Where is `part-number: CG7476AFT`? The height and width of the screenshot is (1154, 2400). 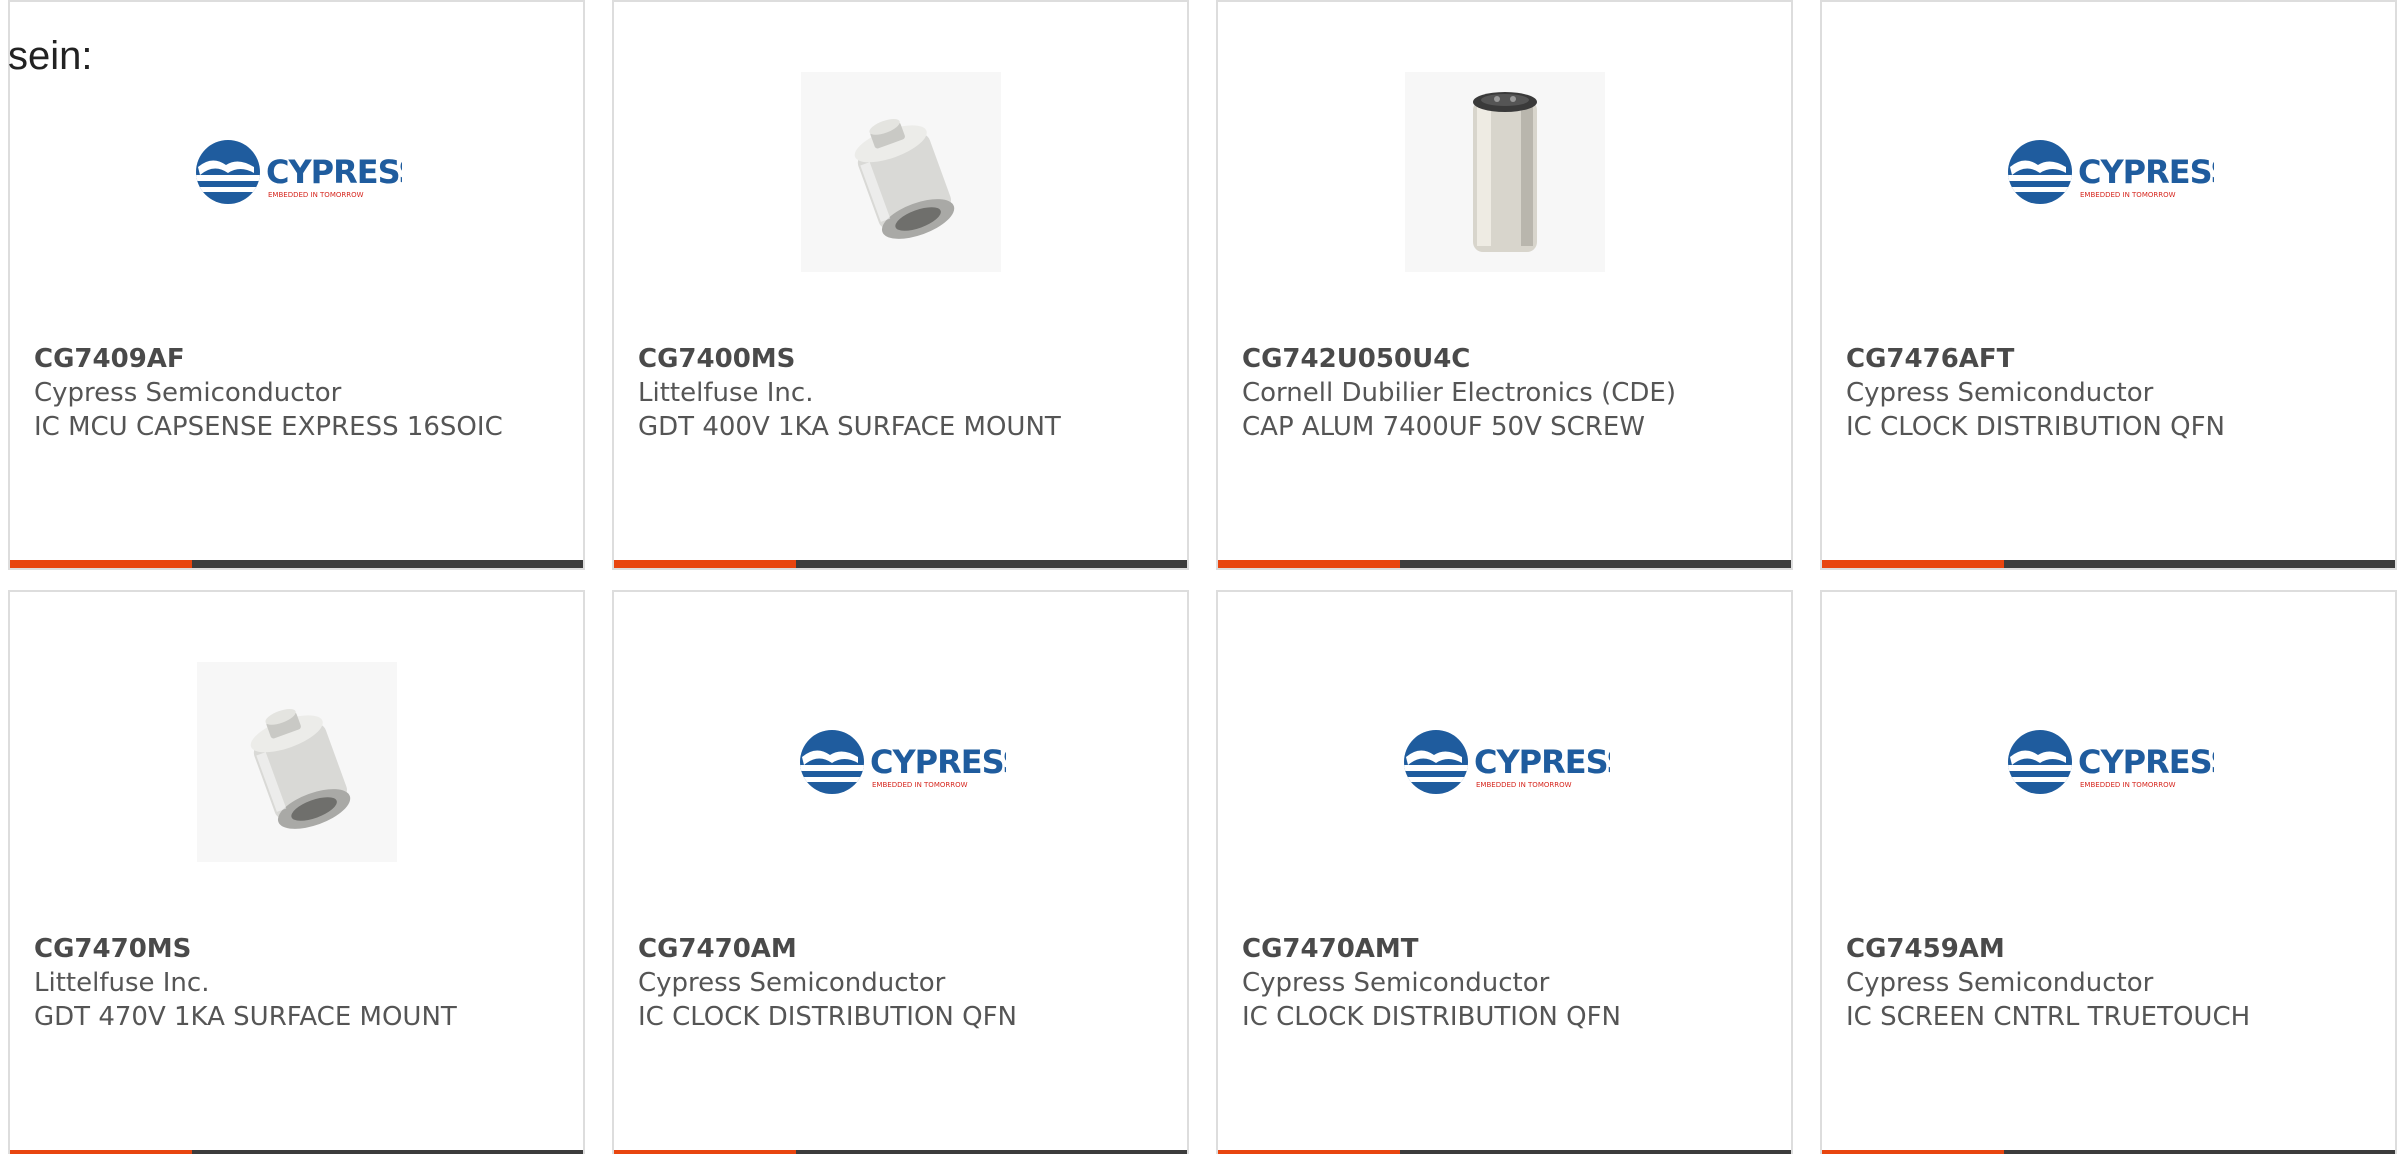
part-number: CG7476AFT is located at coordinates (2108, 359).